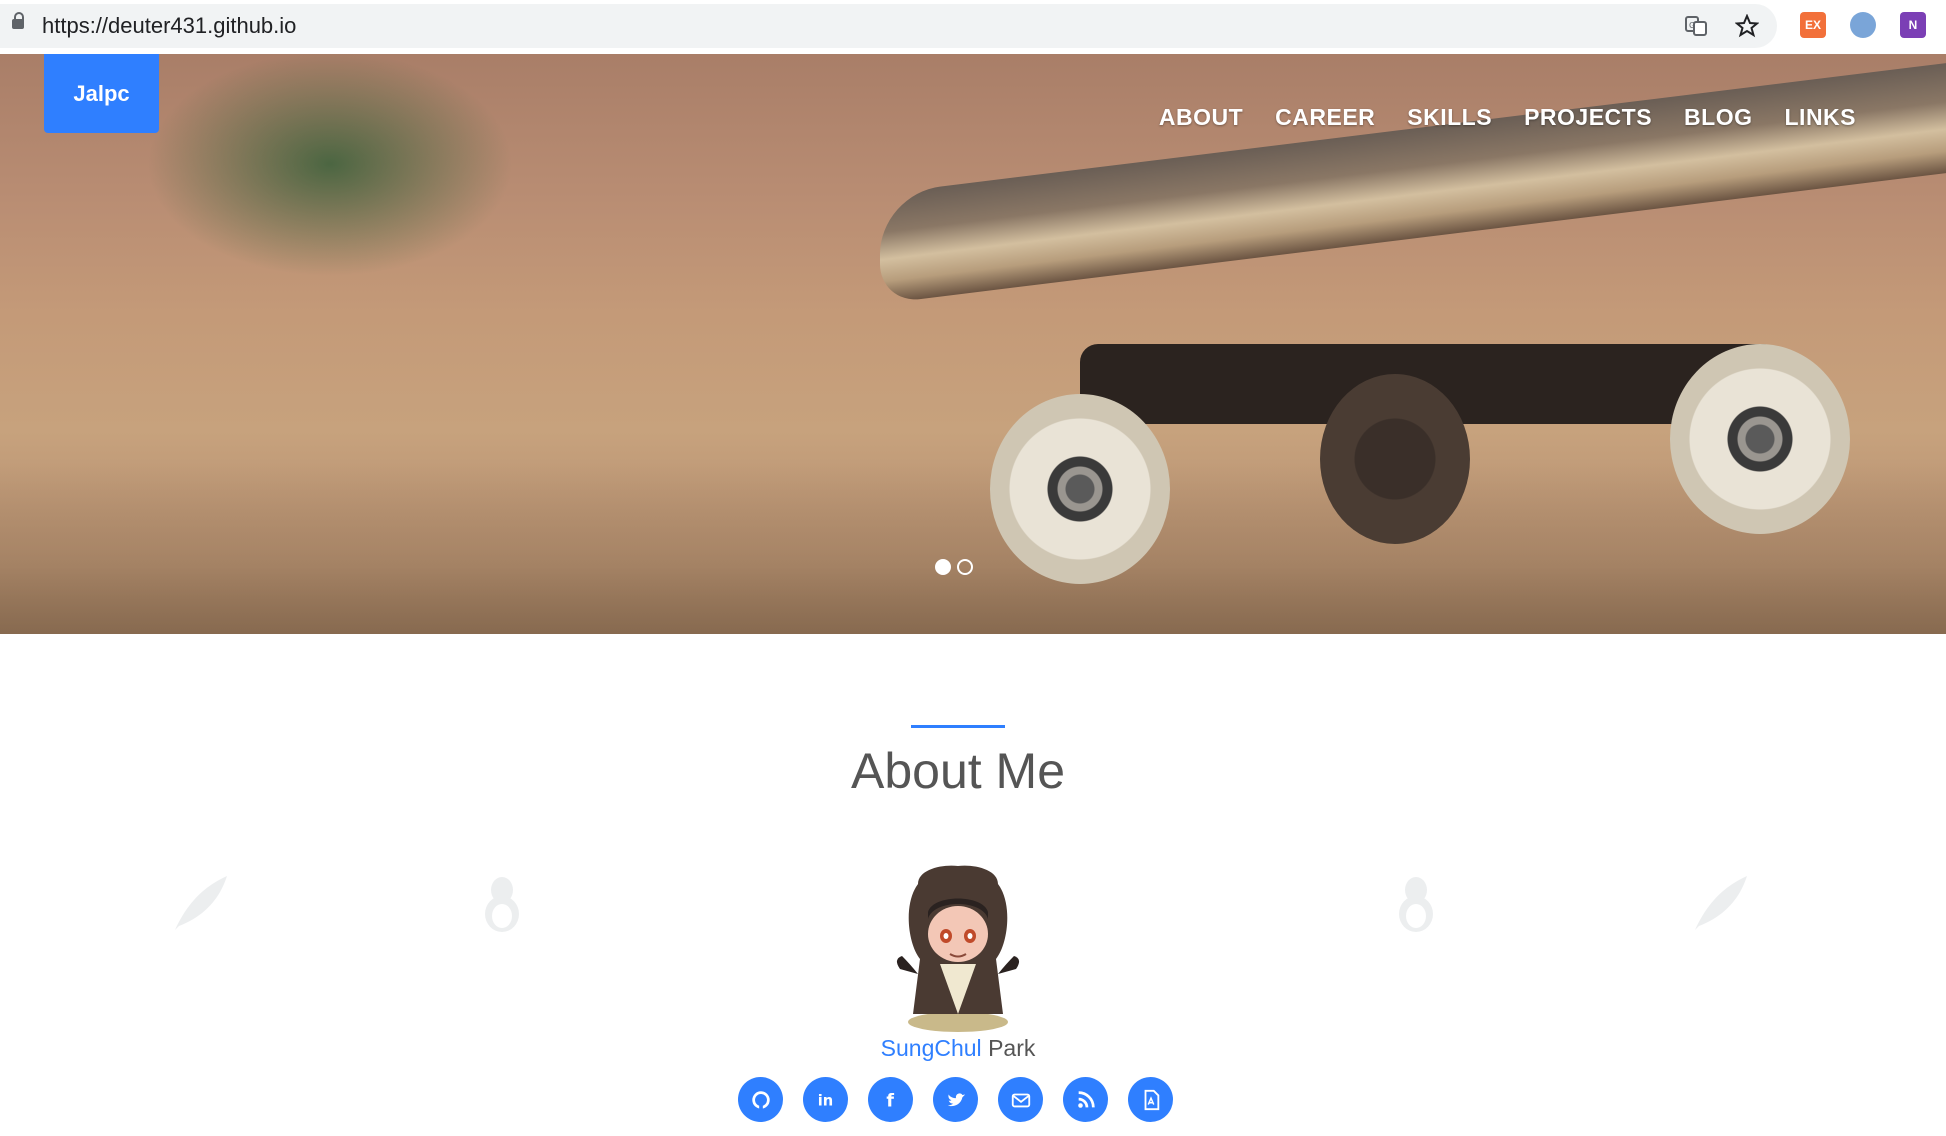  Describe the element at coordinates (1020, 1099) in the screenshot. I see `email-icon` at that location.